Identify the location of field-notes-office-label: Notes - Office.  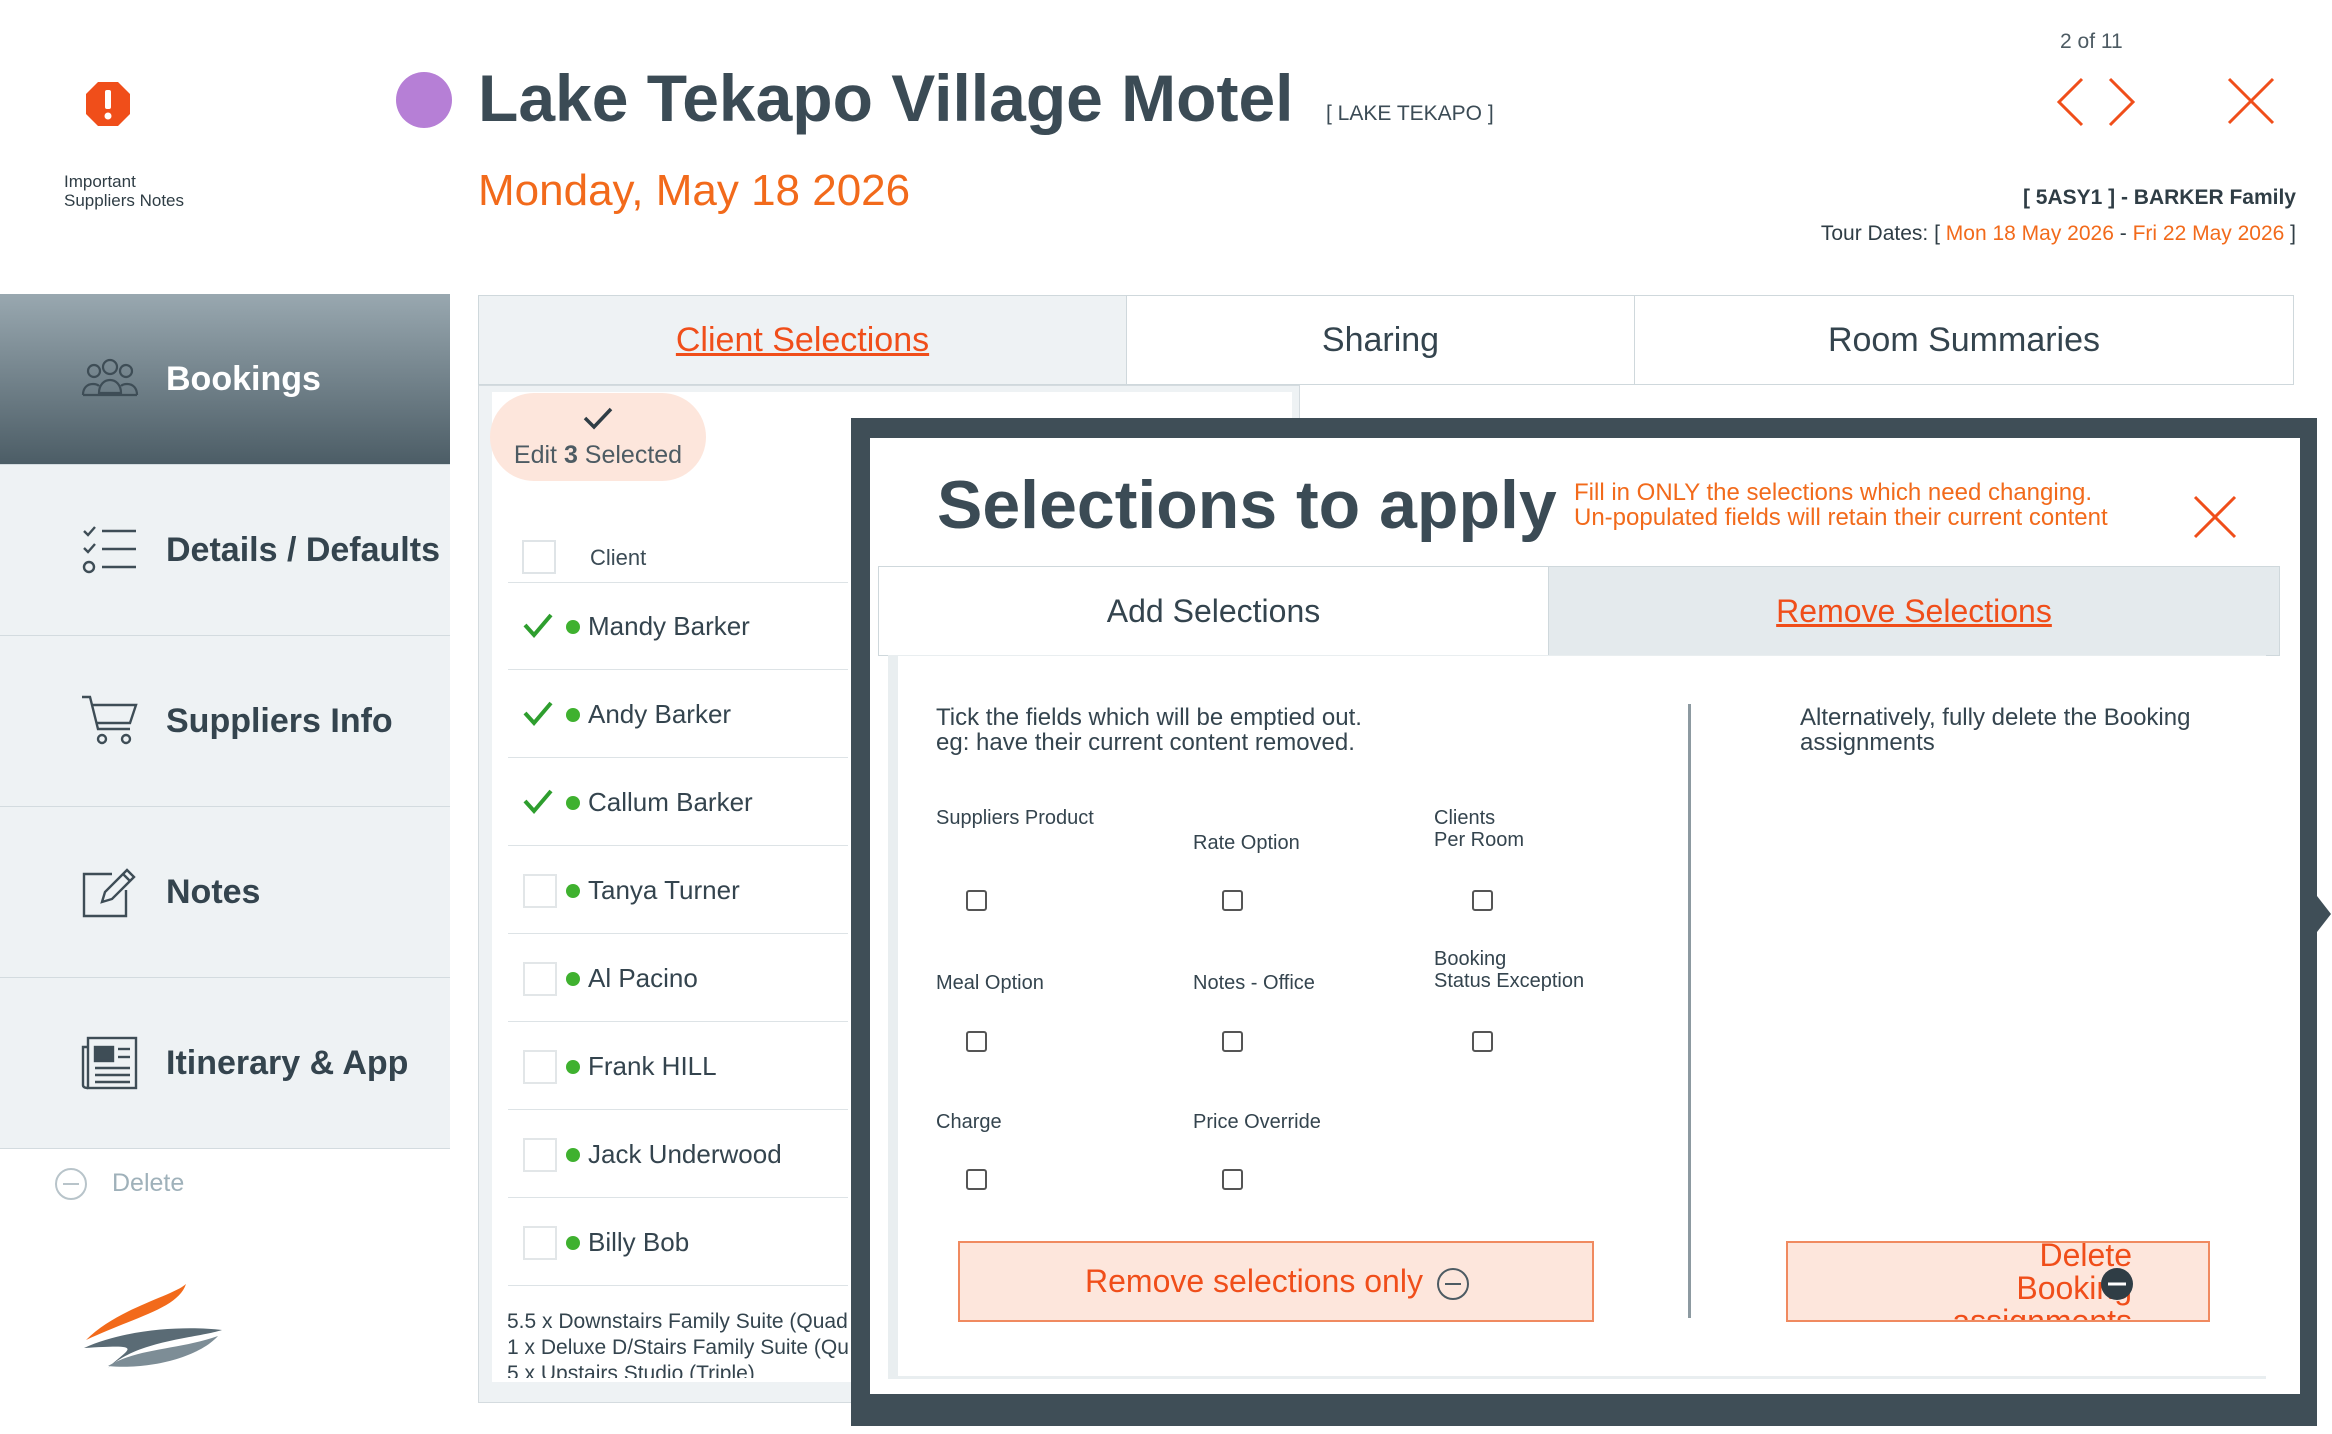
(1254, 983).